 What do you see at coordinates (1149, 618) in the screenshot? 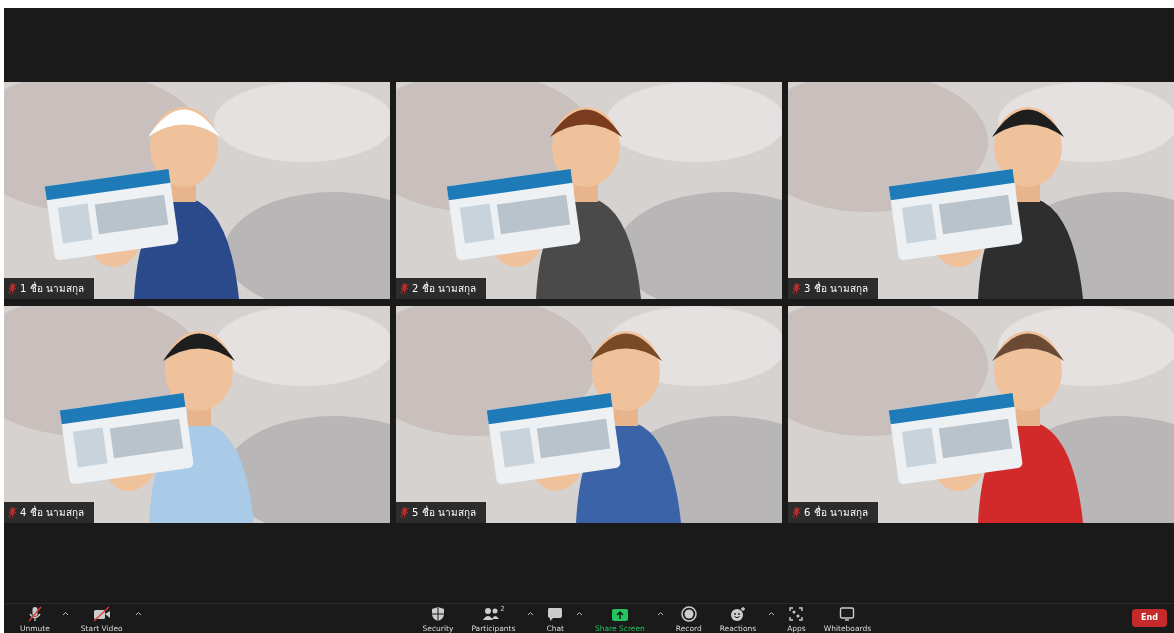
I see `end-button: End` at bounding box center [1149, 618].